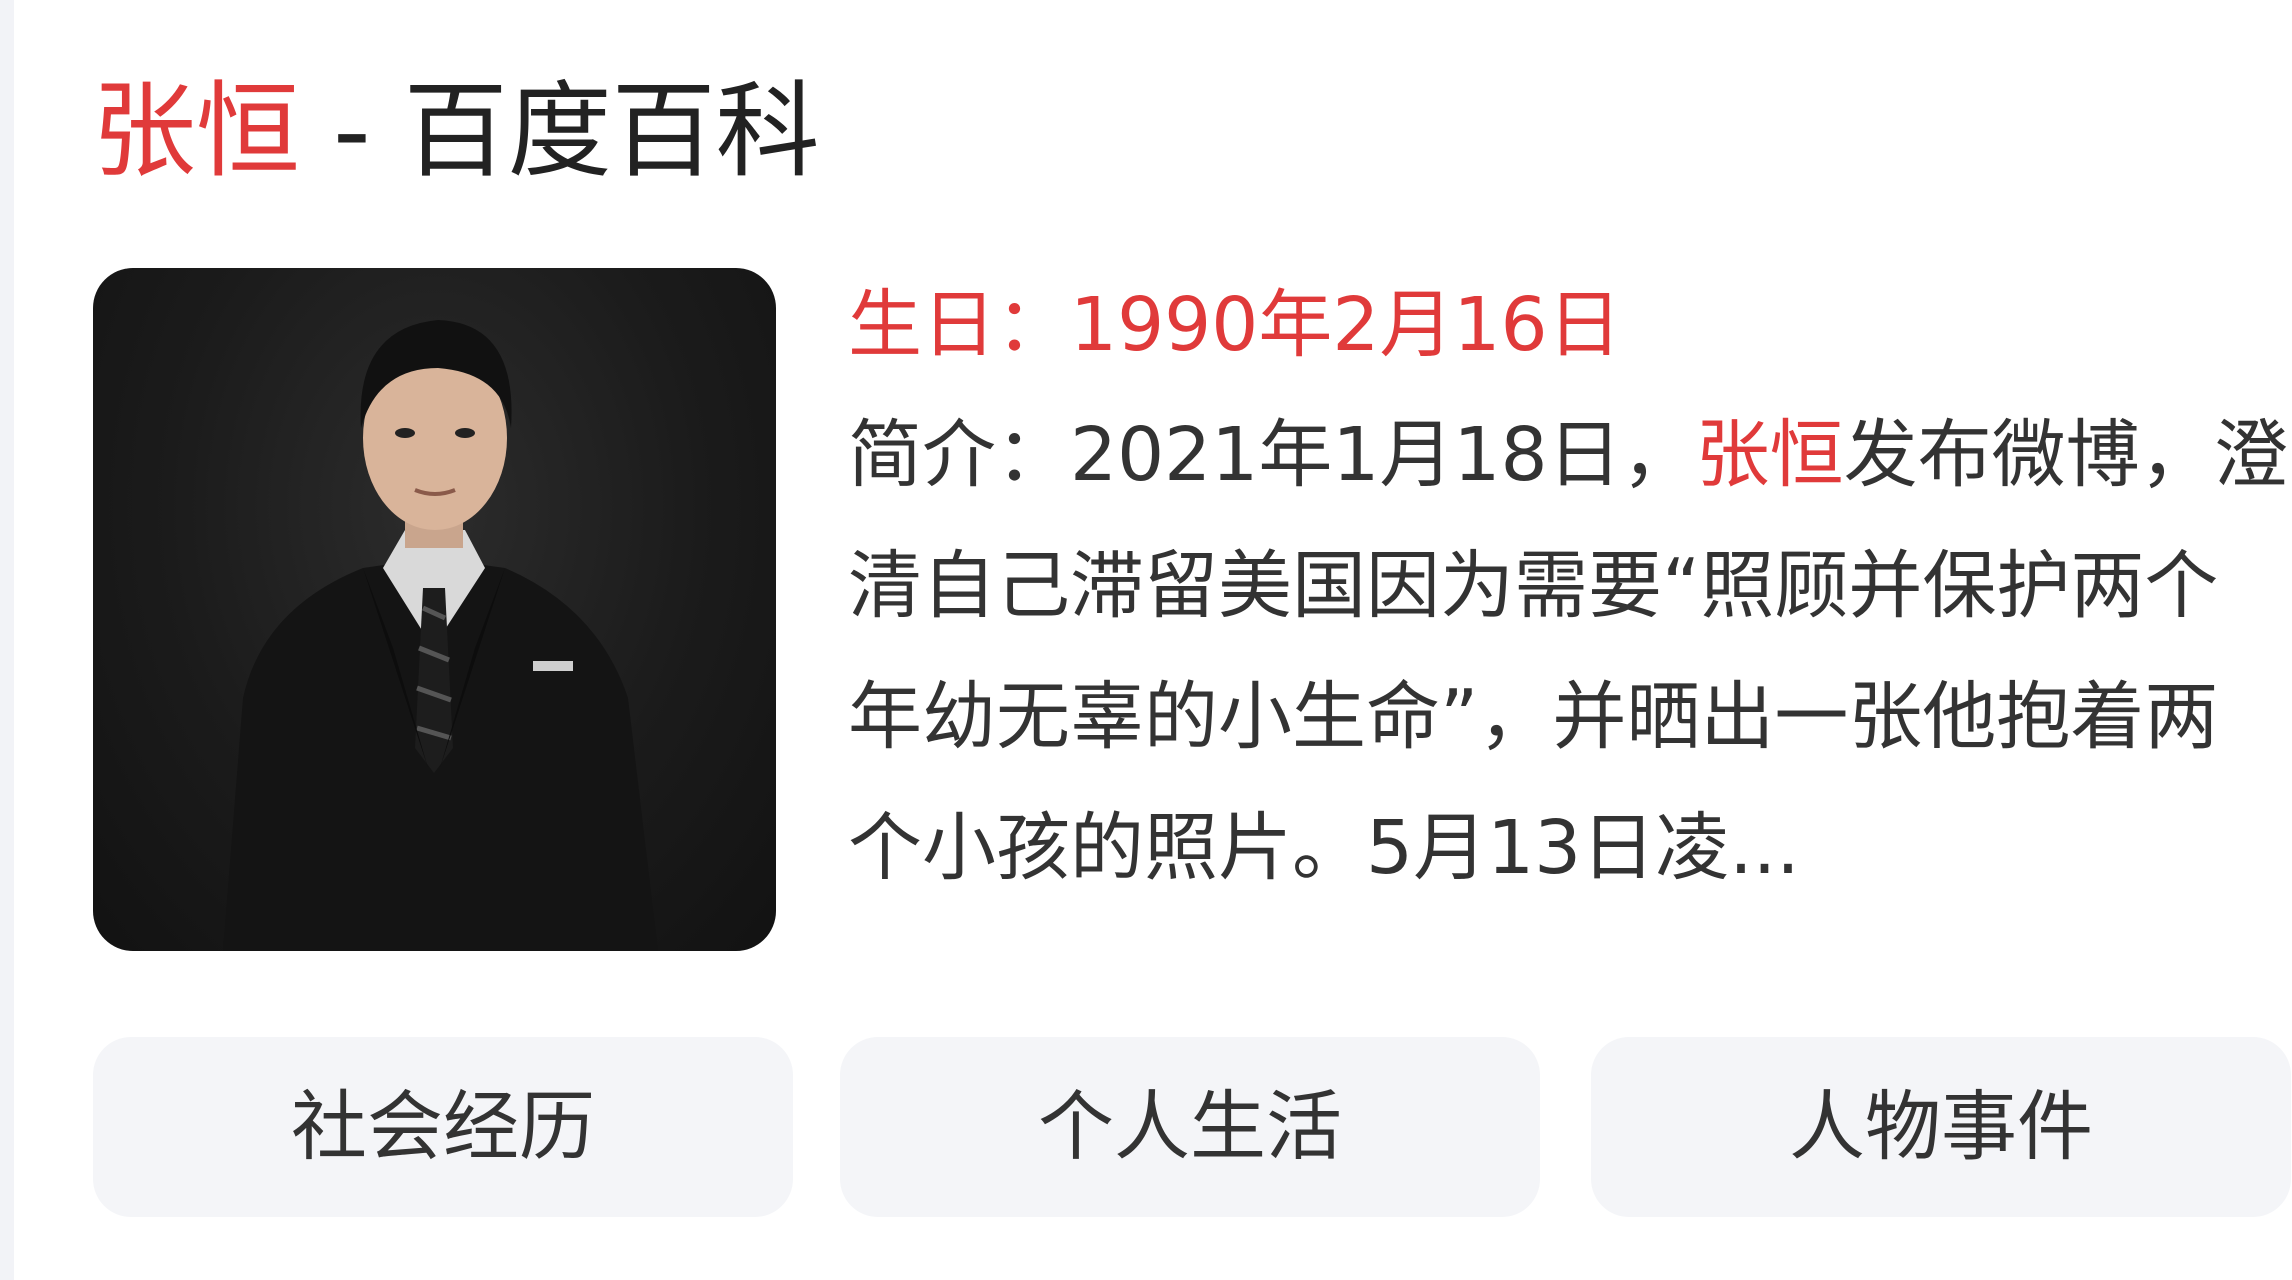  What do you see at coordinates (196, 131) in the screenshot?
I see `title-keyword: 张恒` at bounding box center [196, 131].